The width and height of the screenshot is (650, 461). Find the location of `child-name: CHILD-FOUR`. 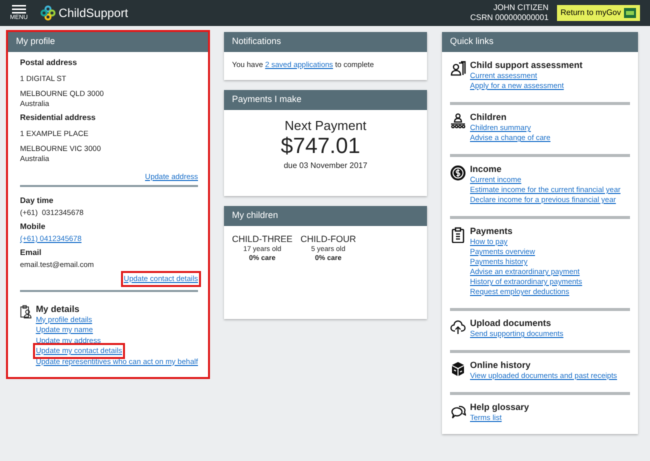

child-name: CHILD-FOUR is located at coordinates (328, 239).